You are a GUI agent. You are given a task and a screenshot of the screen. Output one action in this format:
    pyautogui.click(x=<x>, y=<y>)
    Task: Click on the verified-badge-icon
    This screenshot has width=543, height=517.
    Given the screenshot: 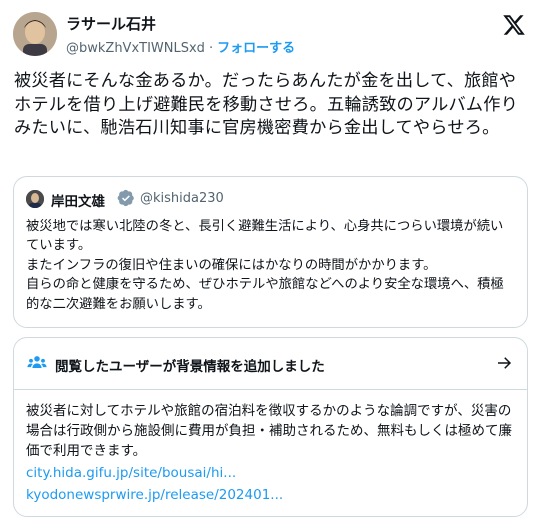 What is the action you would take?
    pyautogui.click(x=125, y=198)
    